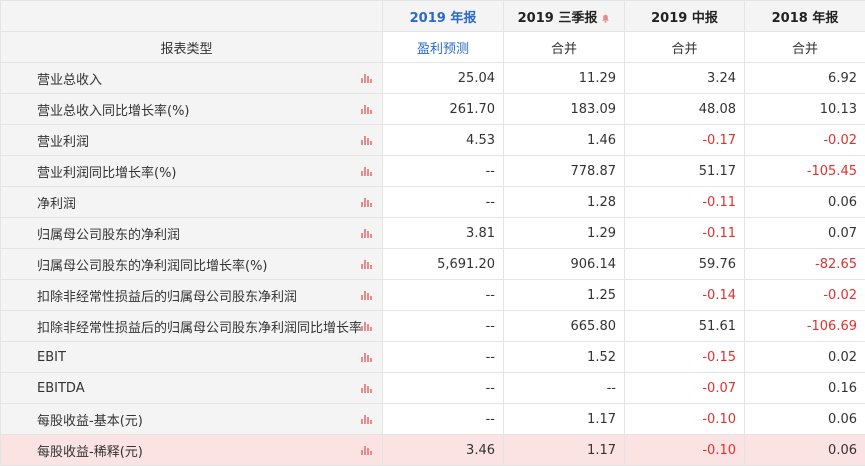 Image resolution: width=865 pixels, height=466 pixels. I want to click on row-label: 归属母公司股东的净利润, so click(192, 233).